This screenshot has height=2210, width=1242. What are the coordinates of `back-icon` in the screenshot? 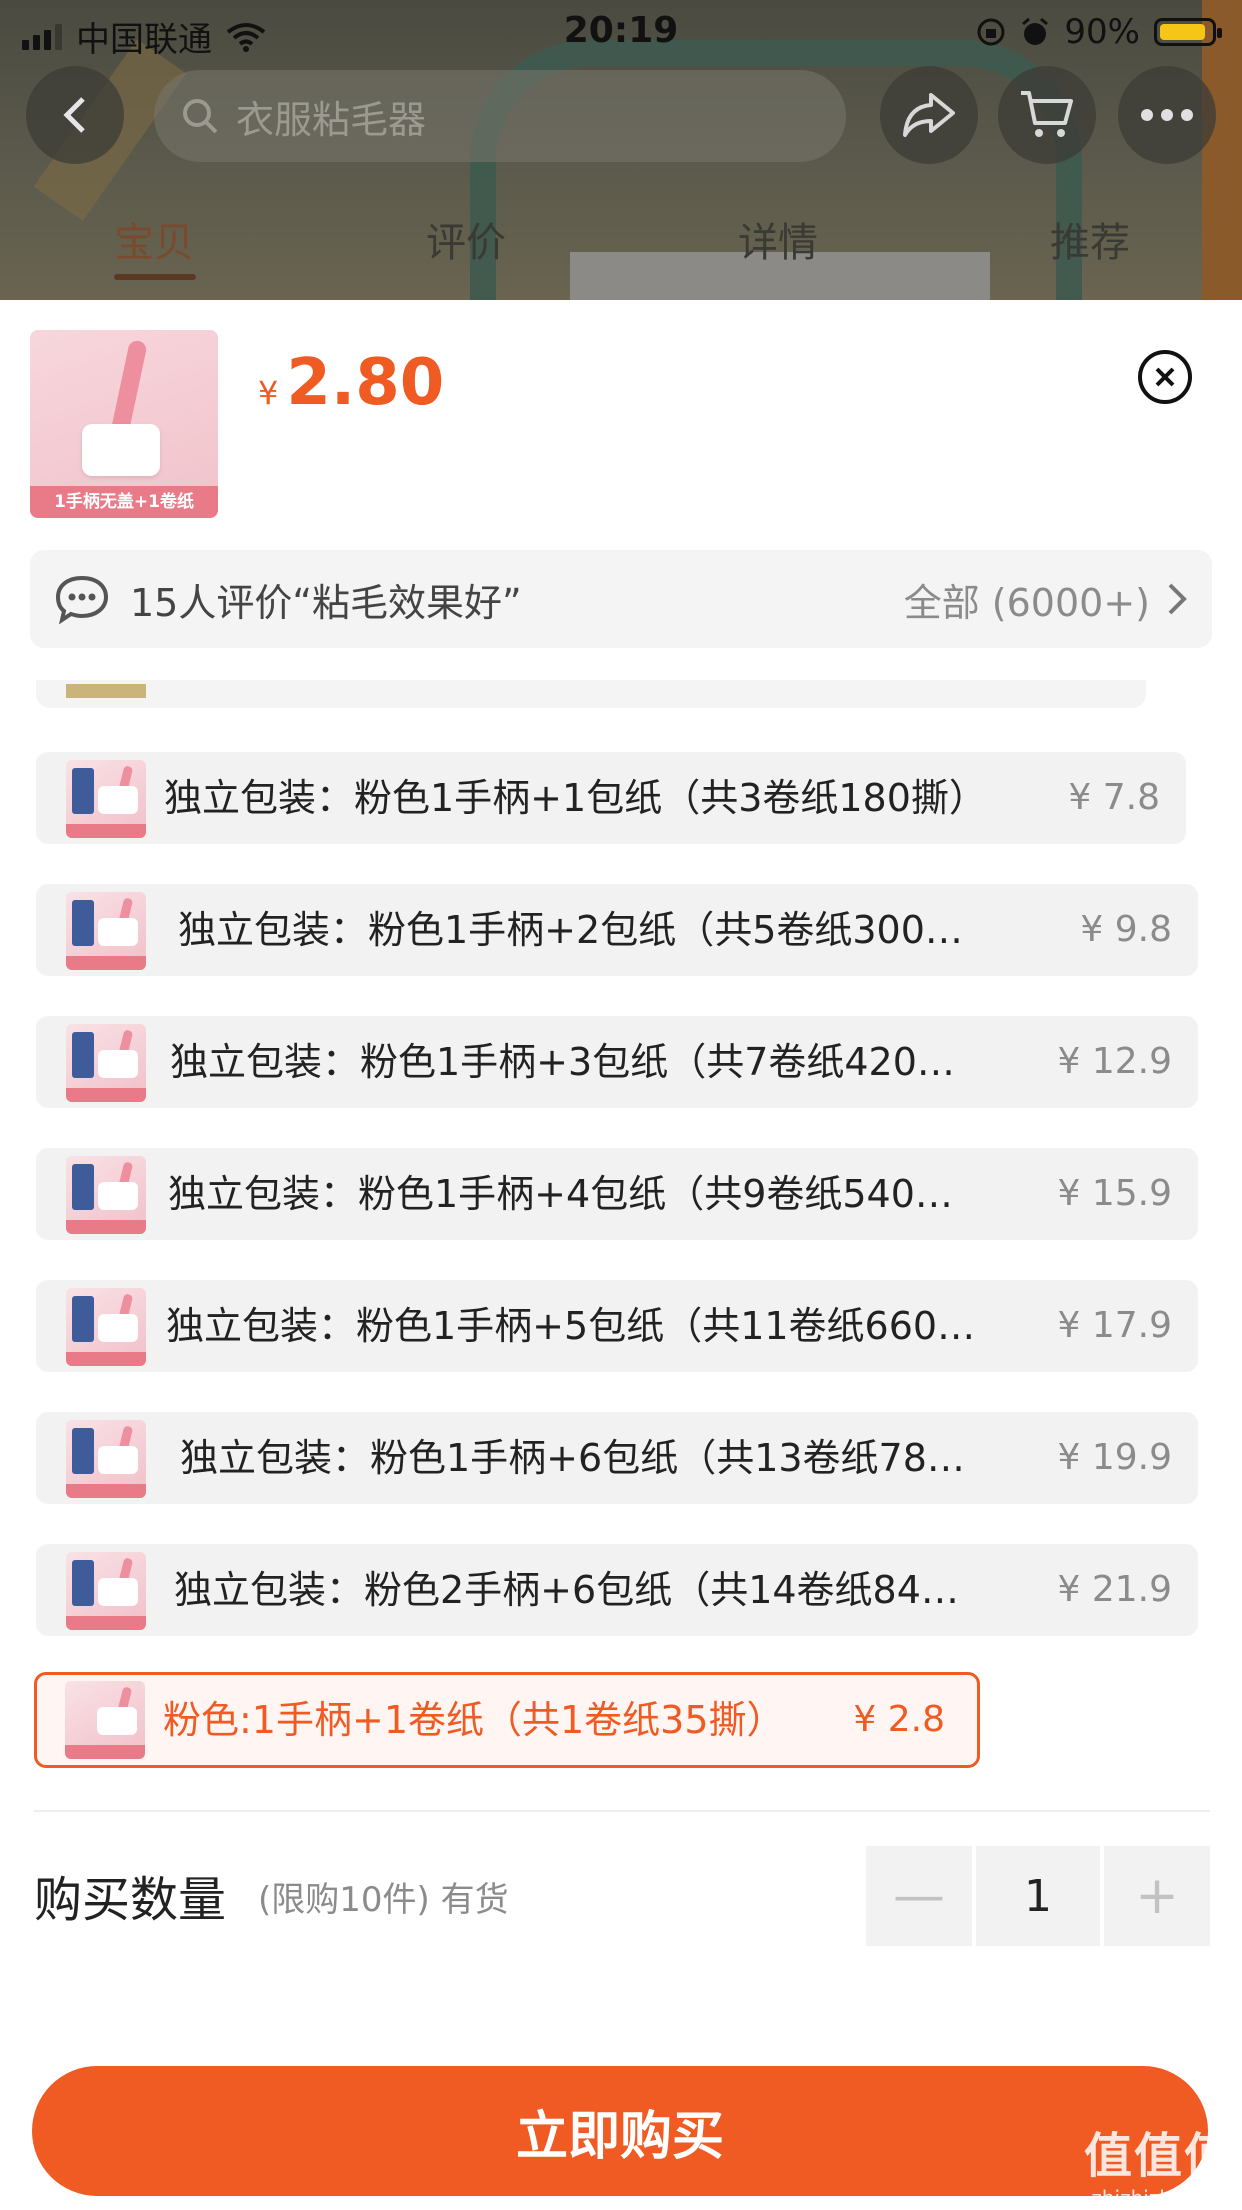 It's located at (74, 115).